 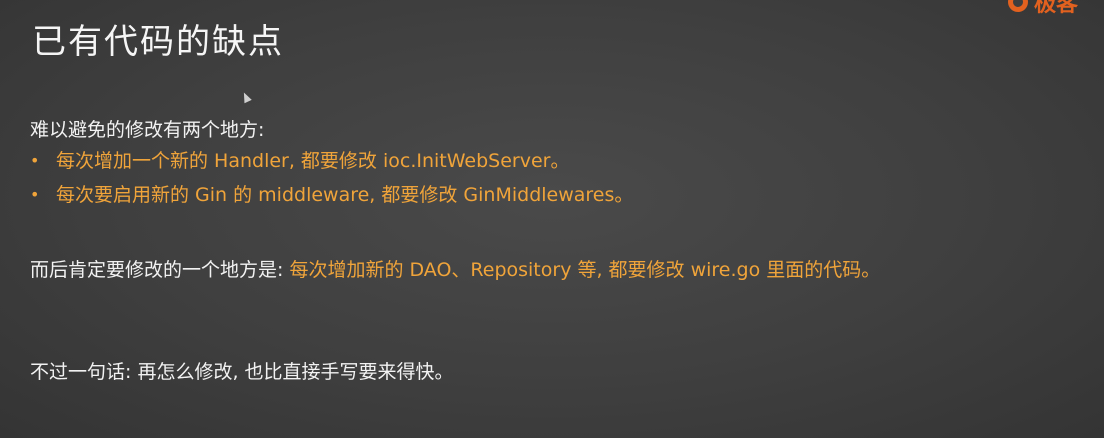 What do you see at coordinates (1018, 6) in the screenshot?
I see `brand-logo-icon` at bounding box center [1018, 6].